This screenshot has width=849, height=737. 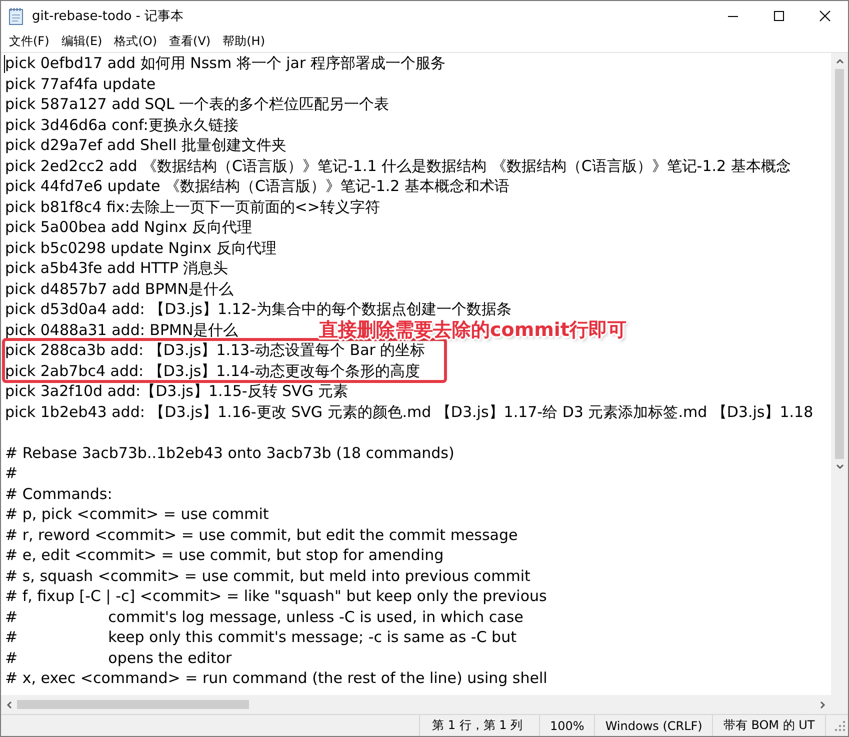 What do you see at coordinates (80, 83) in the screenshot?
I see `text-line: pick 77af4fa update` at bounding box center [80, 83].